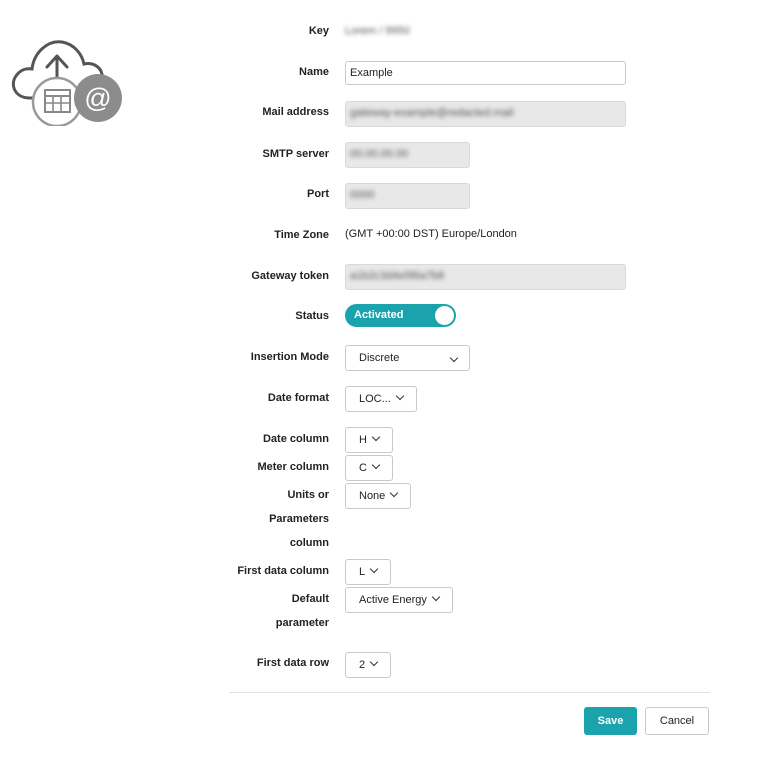 The height and width of the screenshot is (762, 762). What do you see at coordinates (362, 572) in the screenshot?
I see `first-data-column-value: L` at bounding box center [362, 572].